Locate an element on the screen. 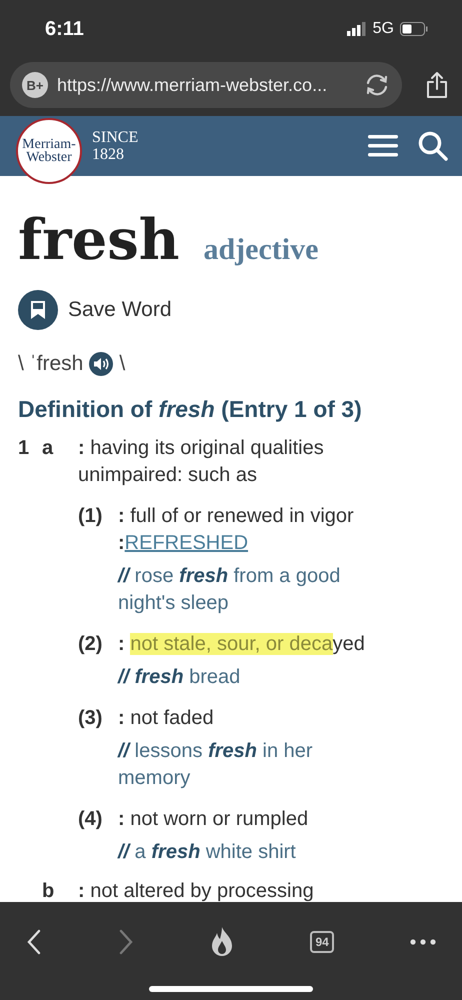 This screenshot has height=1000, width=462. network-label: 5G is located at coordinates (383, 29).